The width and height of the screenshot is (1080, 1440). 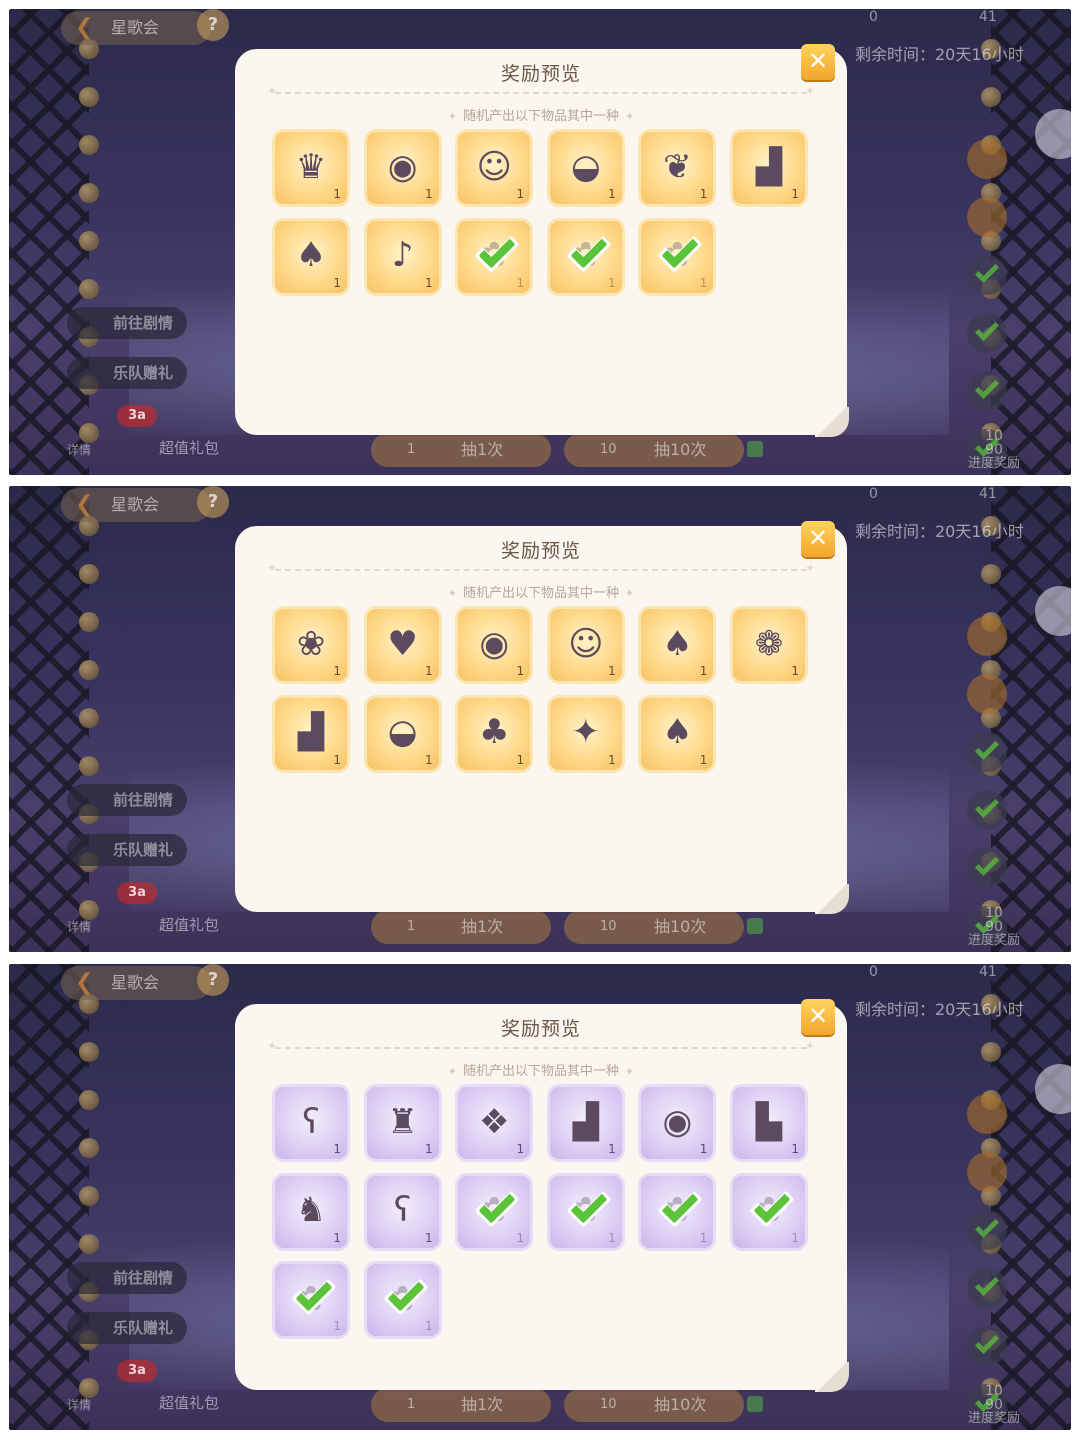 What do you see at coordinates (769, 1123) in the screenshot?
I see `reward-item-tile: ▙ 1` at bounding box center [769, 1123].